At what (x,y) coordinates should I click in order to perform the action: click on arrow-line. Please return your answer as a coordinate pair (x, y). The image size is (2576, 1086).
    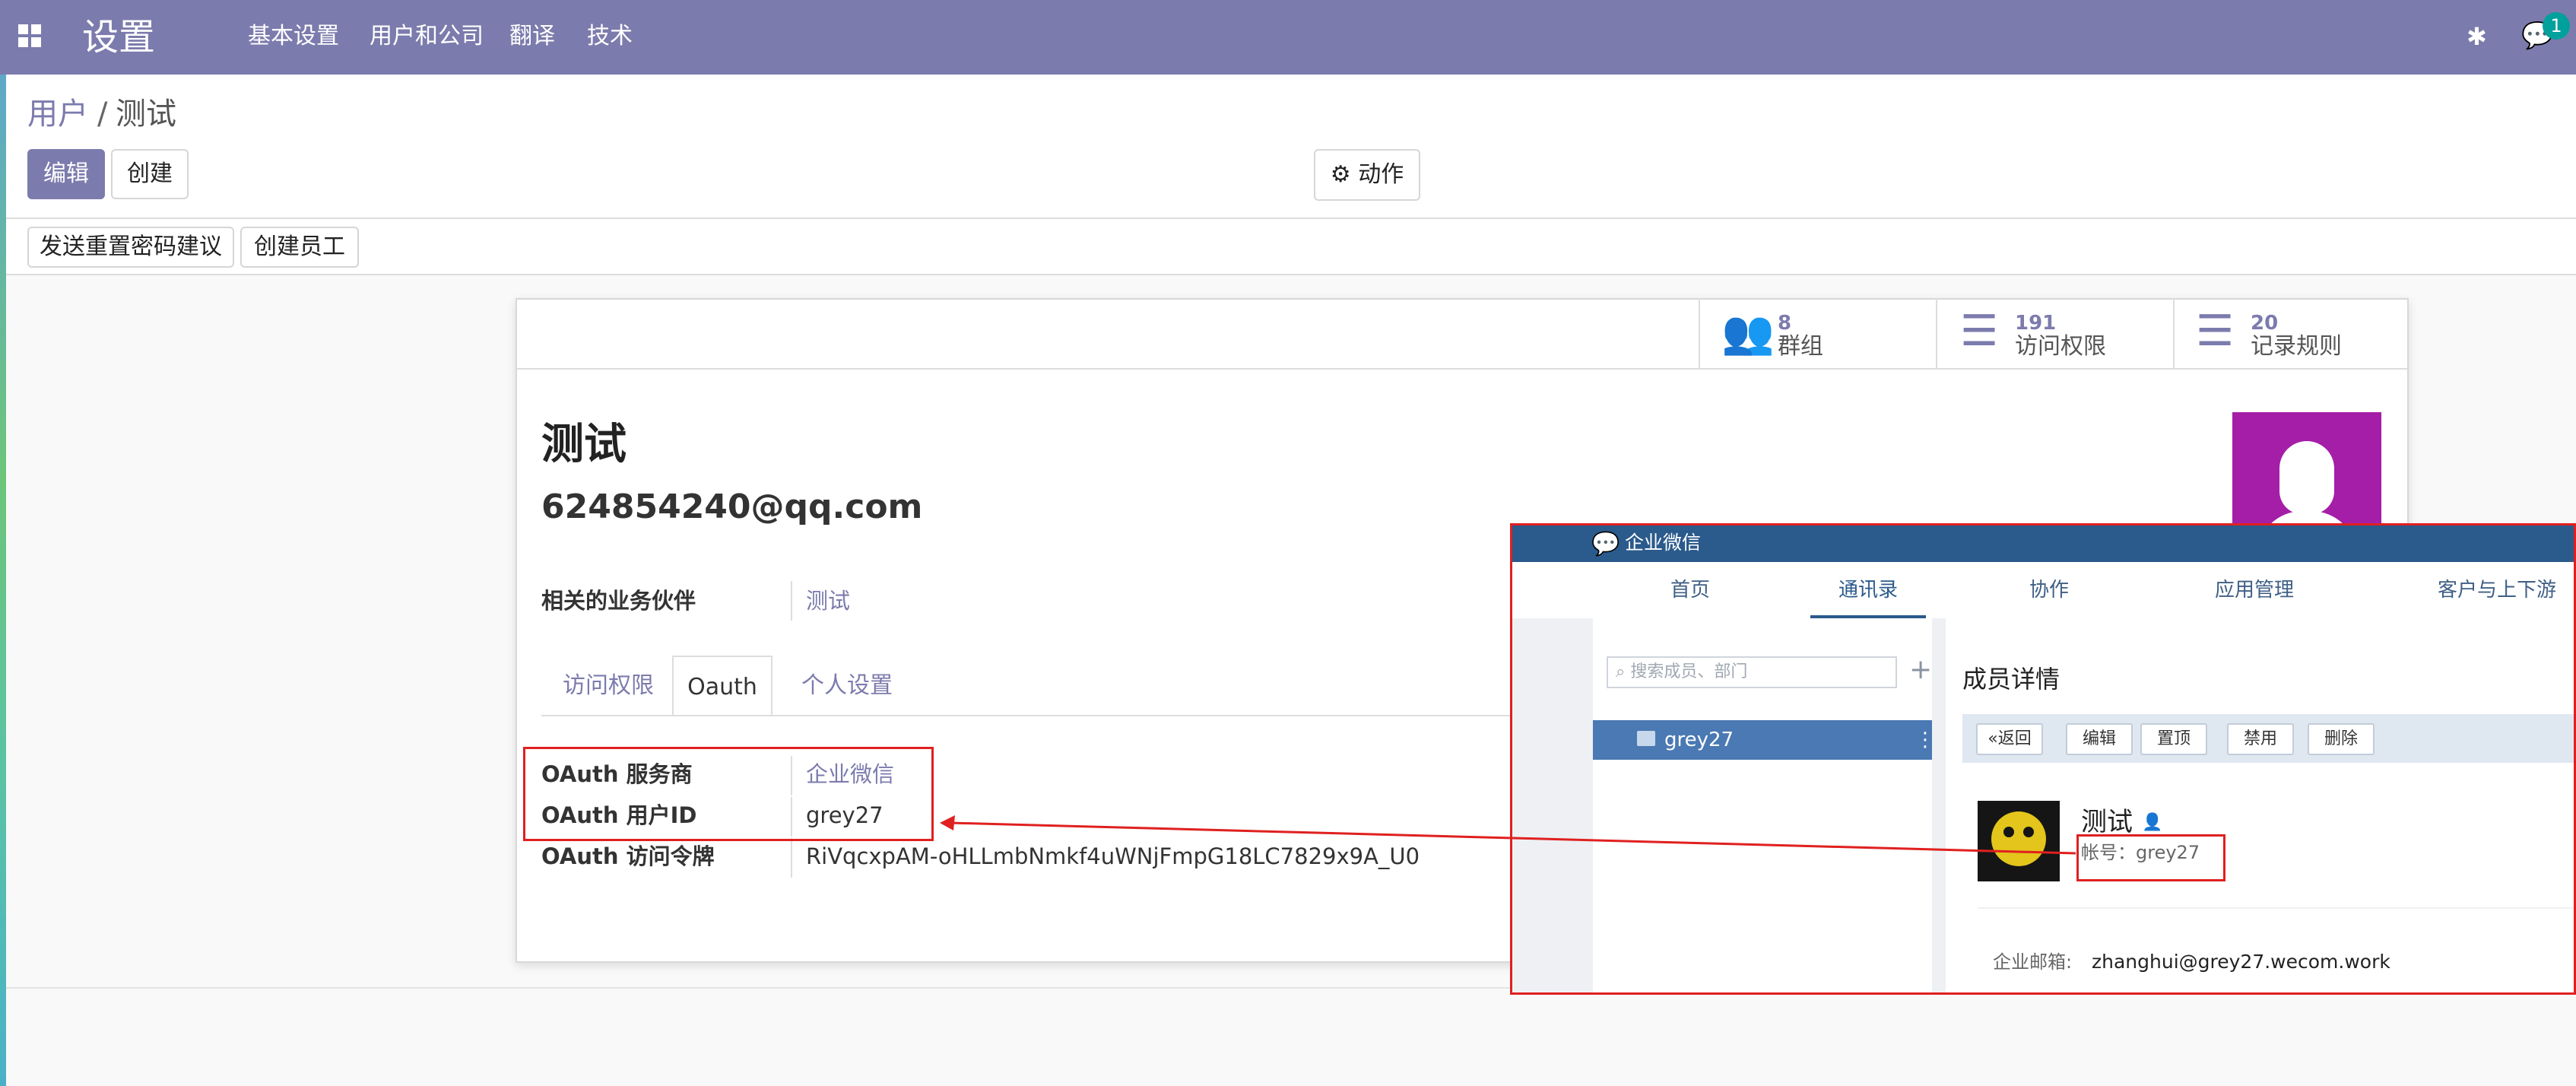
    Looking at the image, I should click on (1513, 838).